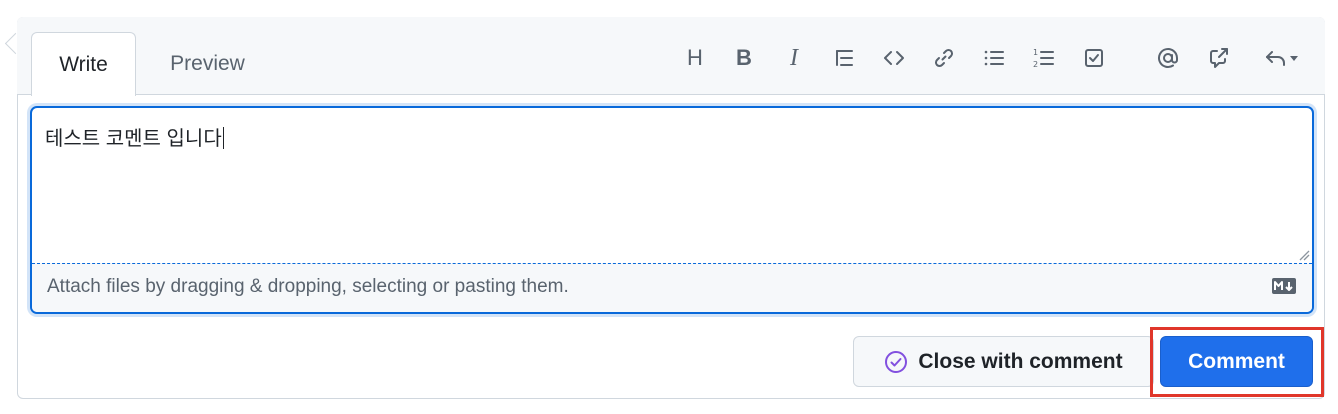 The width and height of the screenshot is (1338, 414). I want to click on italic-icon: I, so click(794, 57).